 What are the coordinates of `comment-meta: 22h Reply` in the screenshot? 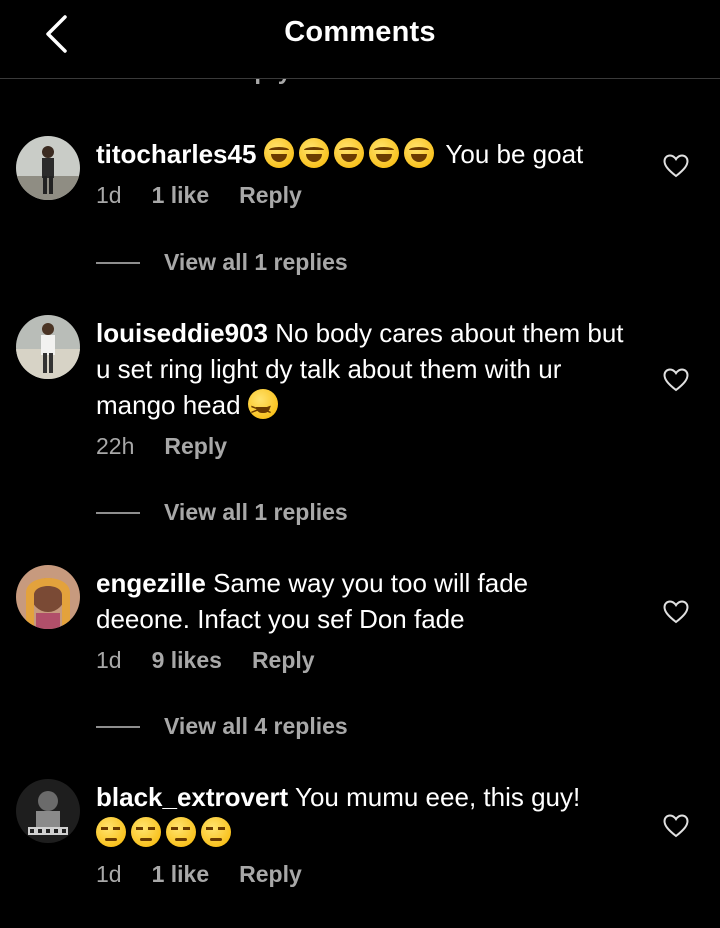 It's located at (176, 446).